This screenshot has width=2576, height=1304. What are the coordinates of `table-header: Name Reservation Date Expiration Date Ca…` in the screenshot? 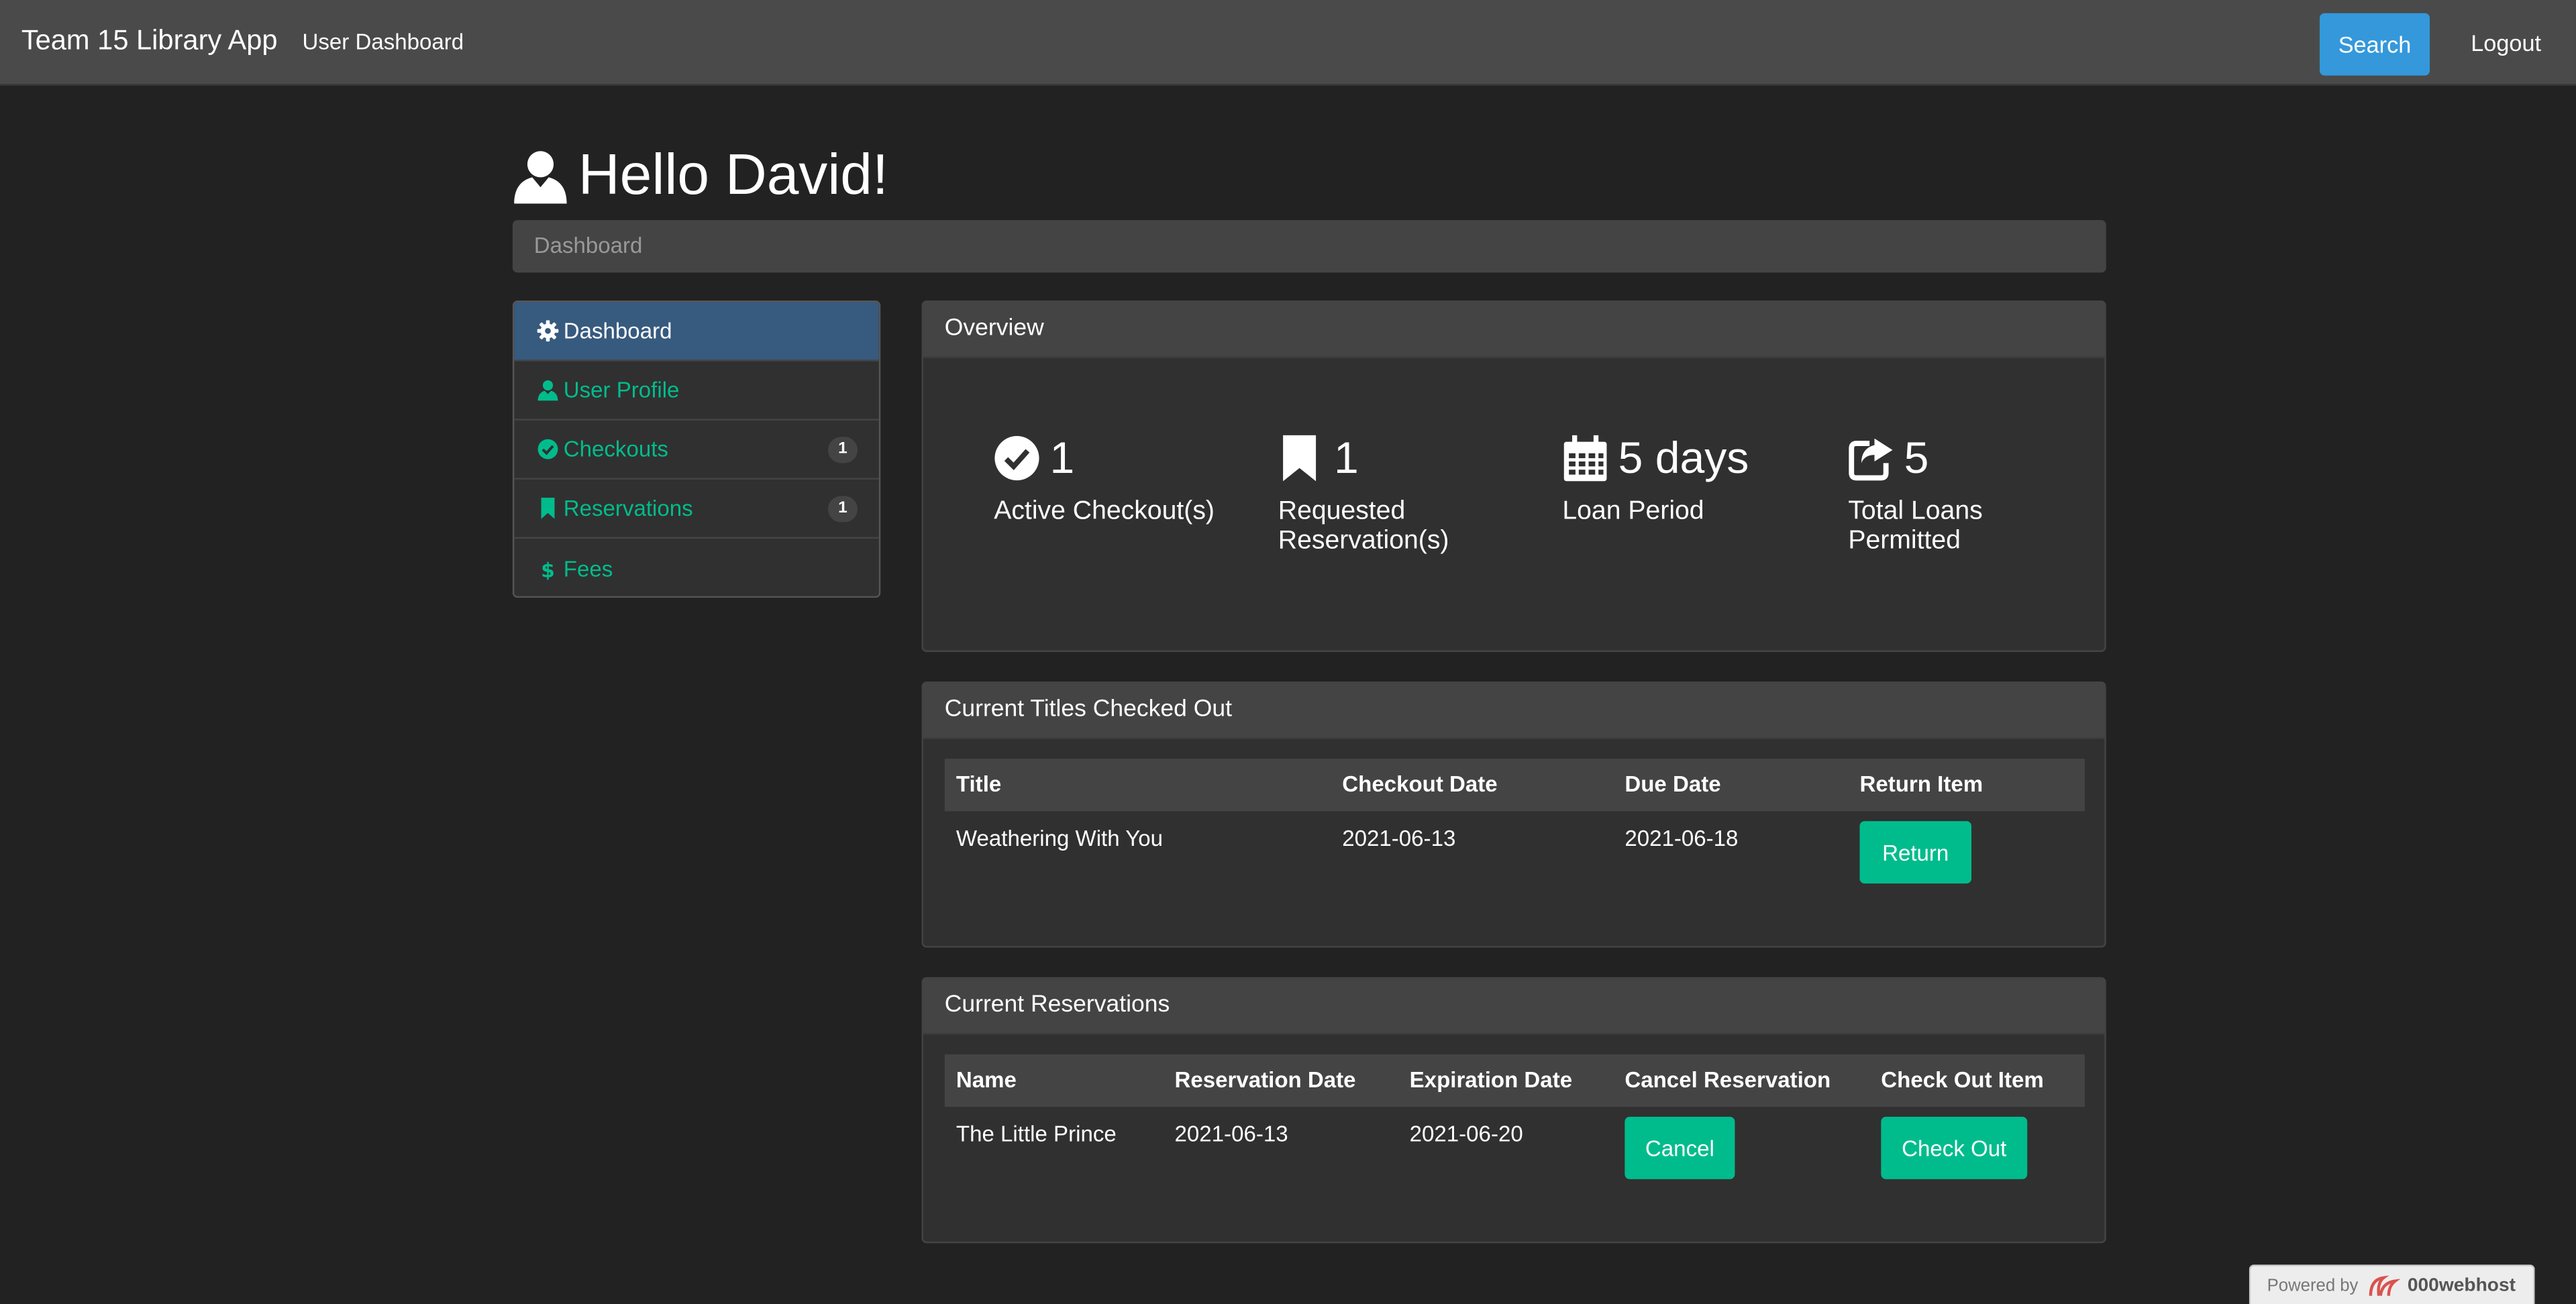 It's located at (1514, 1080).